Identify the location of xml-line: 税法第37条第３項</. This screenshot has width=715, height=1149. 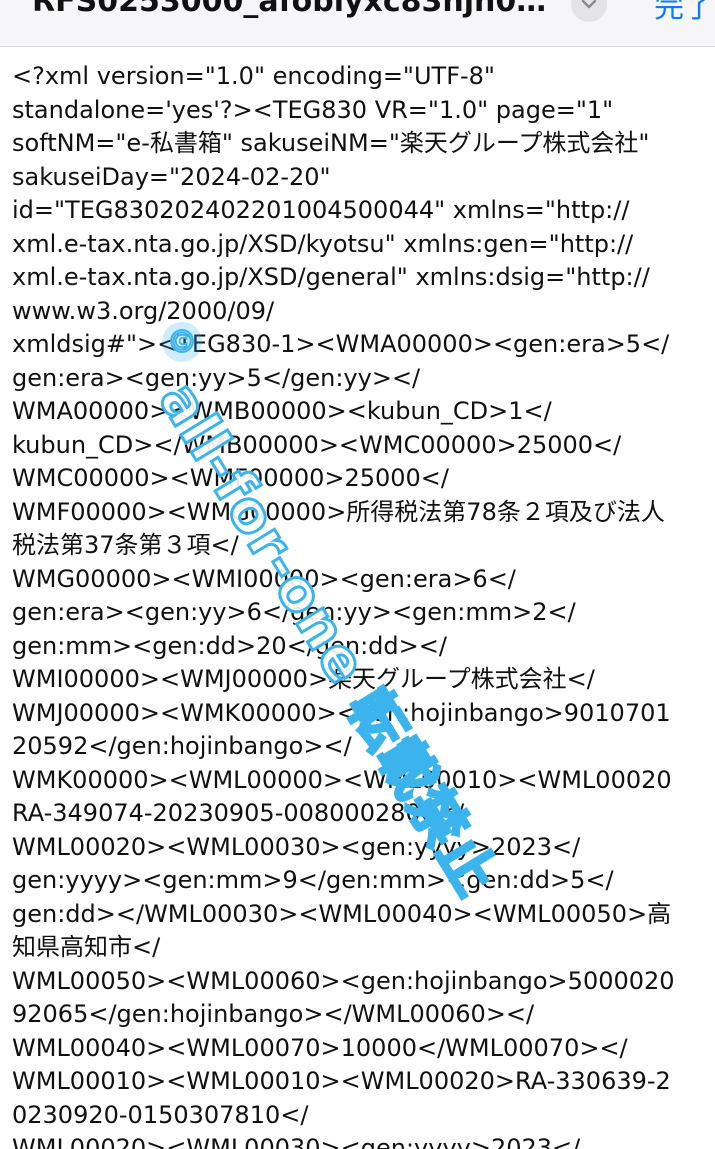
(125, 545).